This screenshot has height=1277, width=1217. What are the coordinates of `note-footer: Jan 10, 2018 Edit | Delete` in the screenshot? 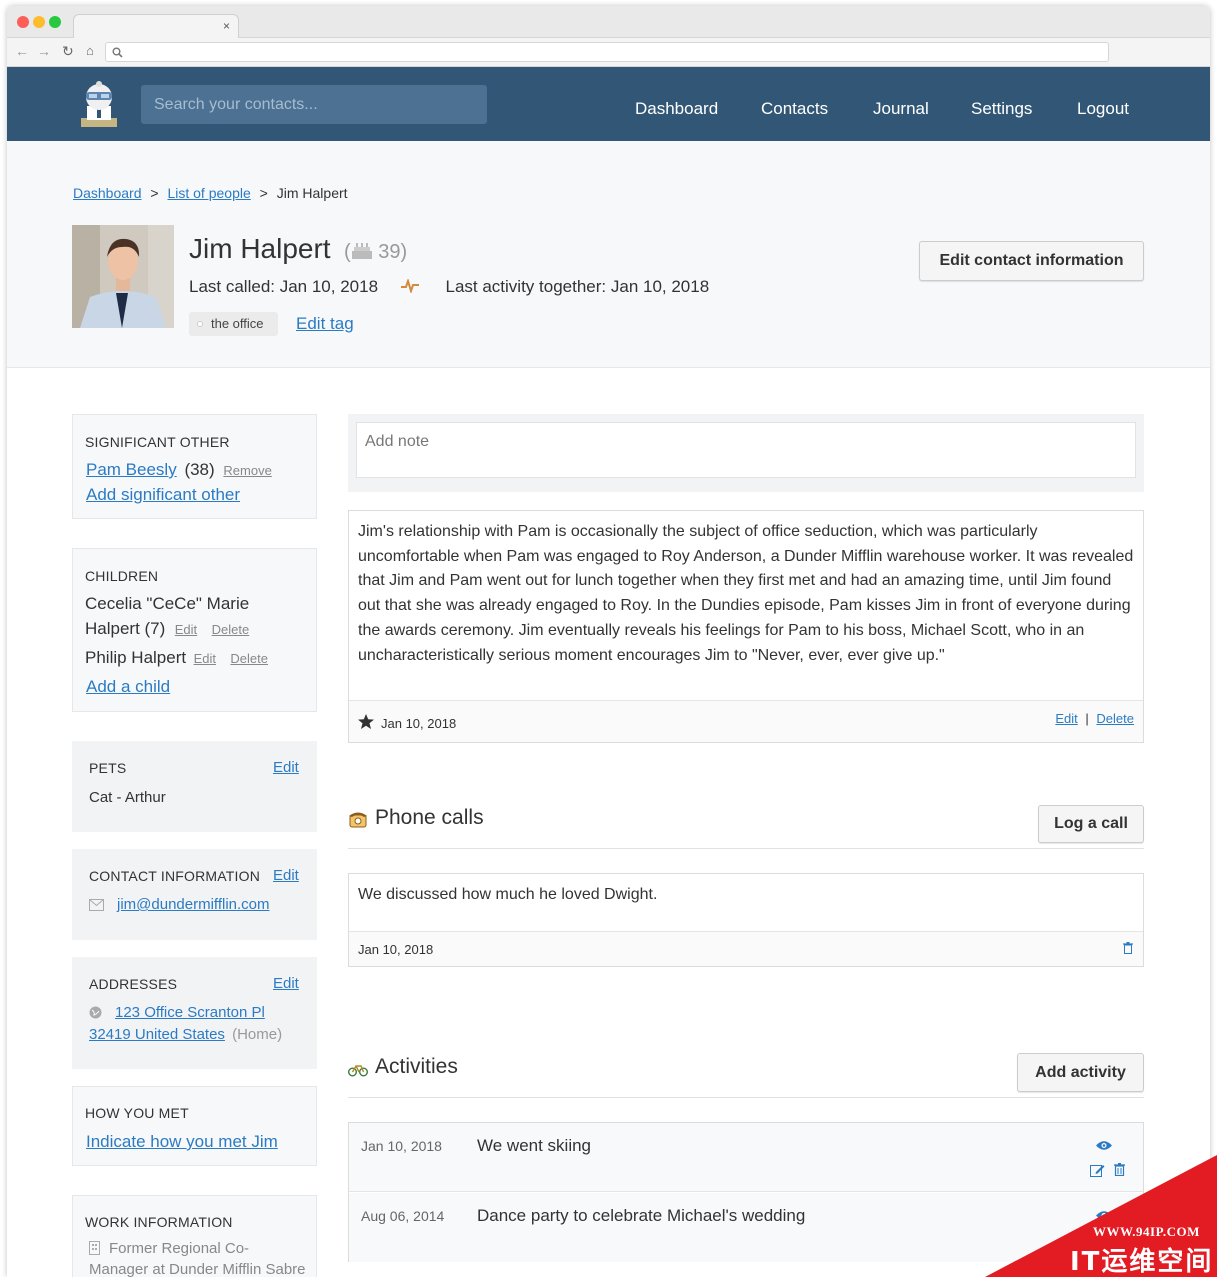 It's located at (746, 721).